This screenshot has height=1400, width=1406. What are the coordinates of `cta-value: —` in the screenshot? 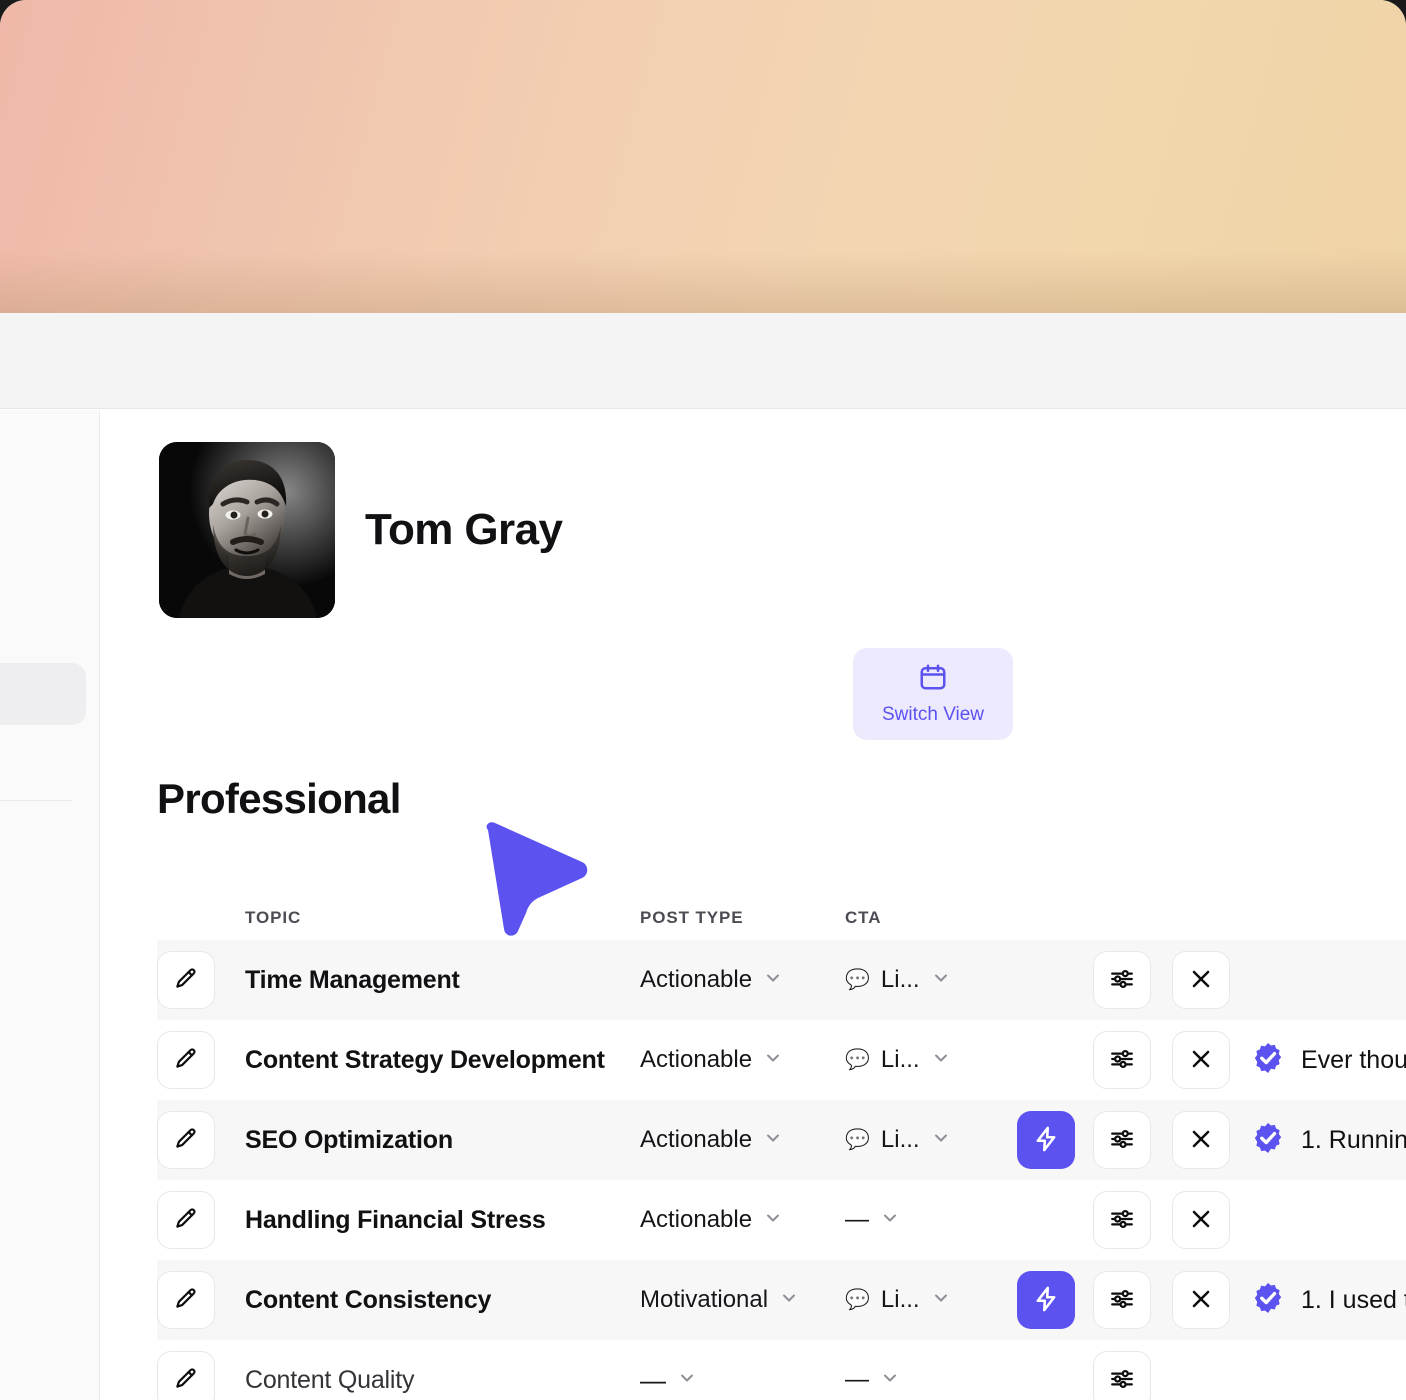 It's located at (857, 1379).